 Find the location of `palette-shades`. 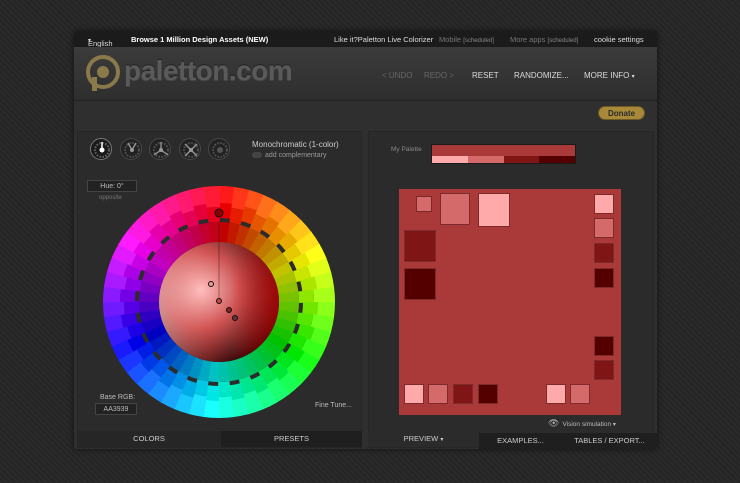

palette-shades is located at coordinates (503, 159).